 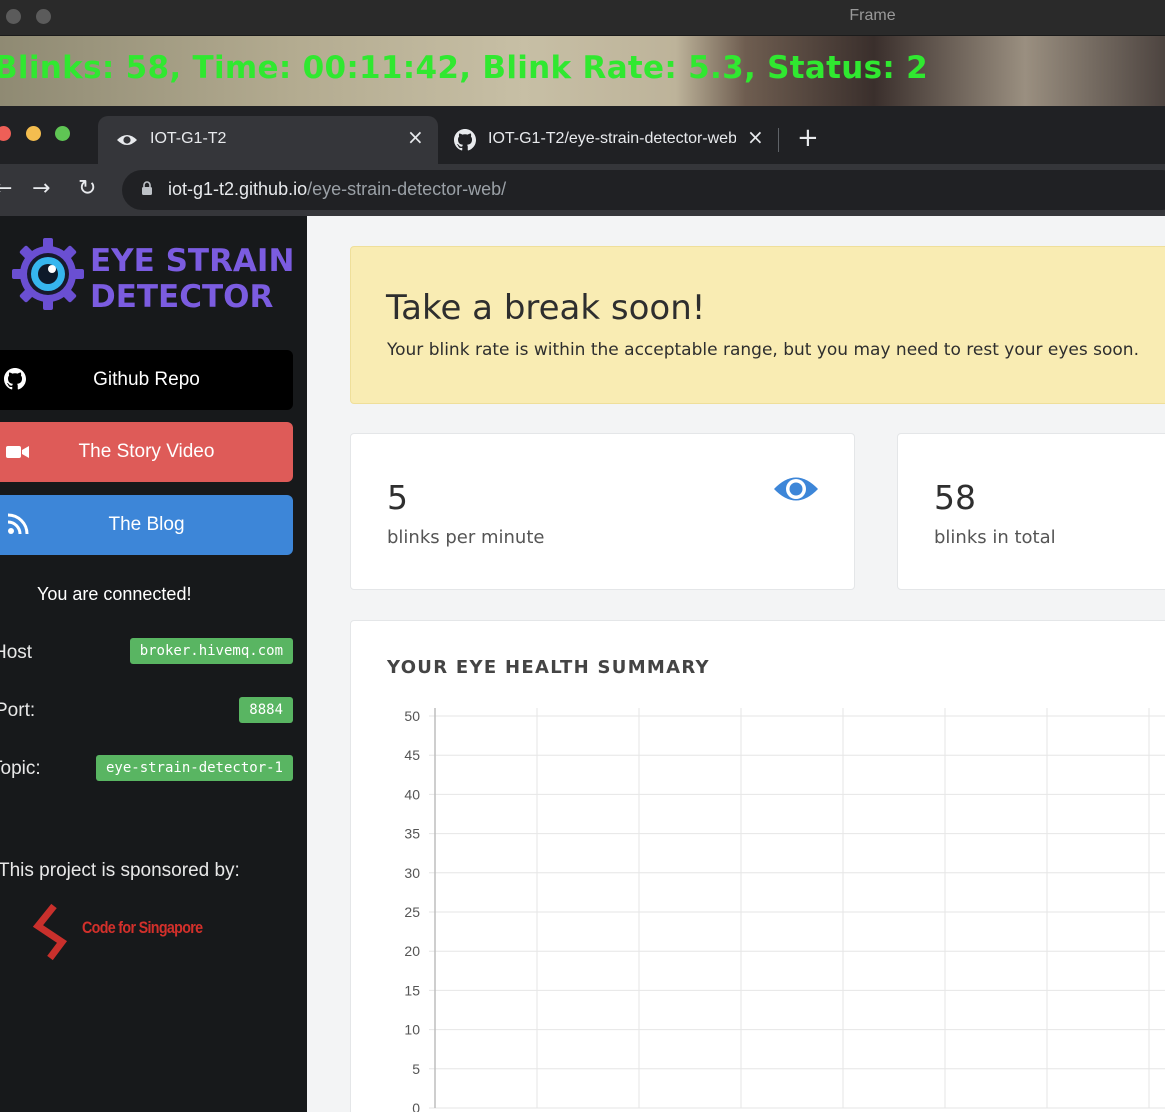 I want to click on reload-icon: ↻, so click(x=87, y=189).